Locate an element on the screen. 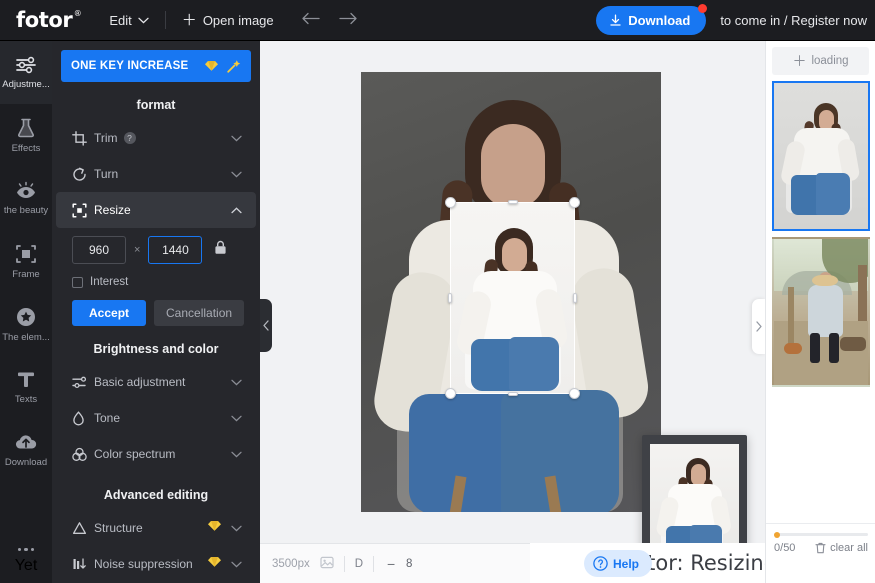 This screenshot has width=875, height=583. rail-item-frame: Frame is located at coordinates (26, 261).